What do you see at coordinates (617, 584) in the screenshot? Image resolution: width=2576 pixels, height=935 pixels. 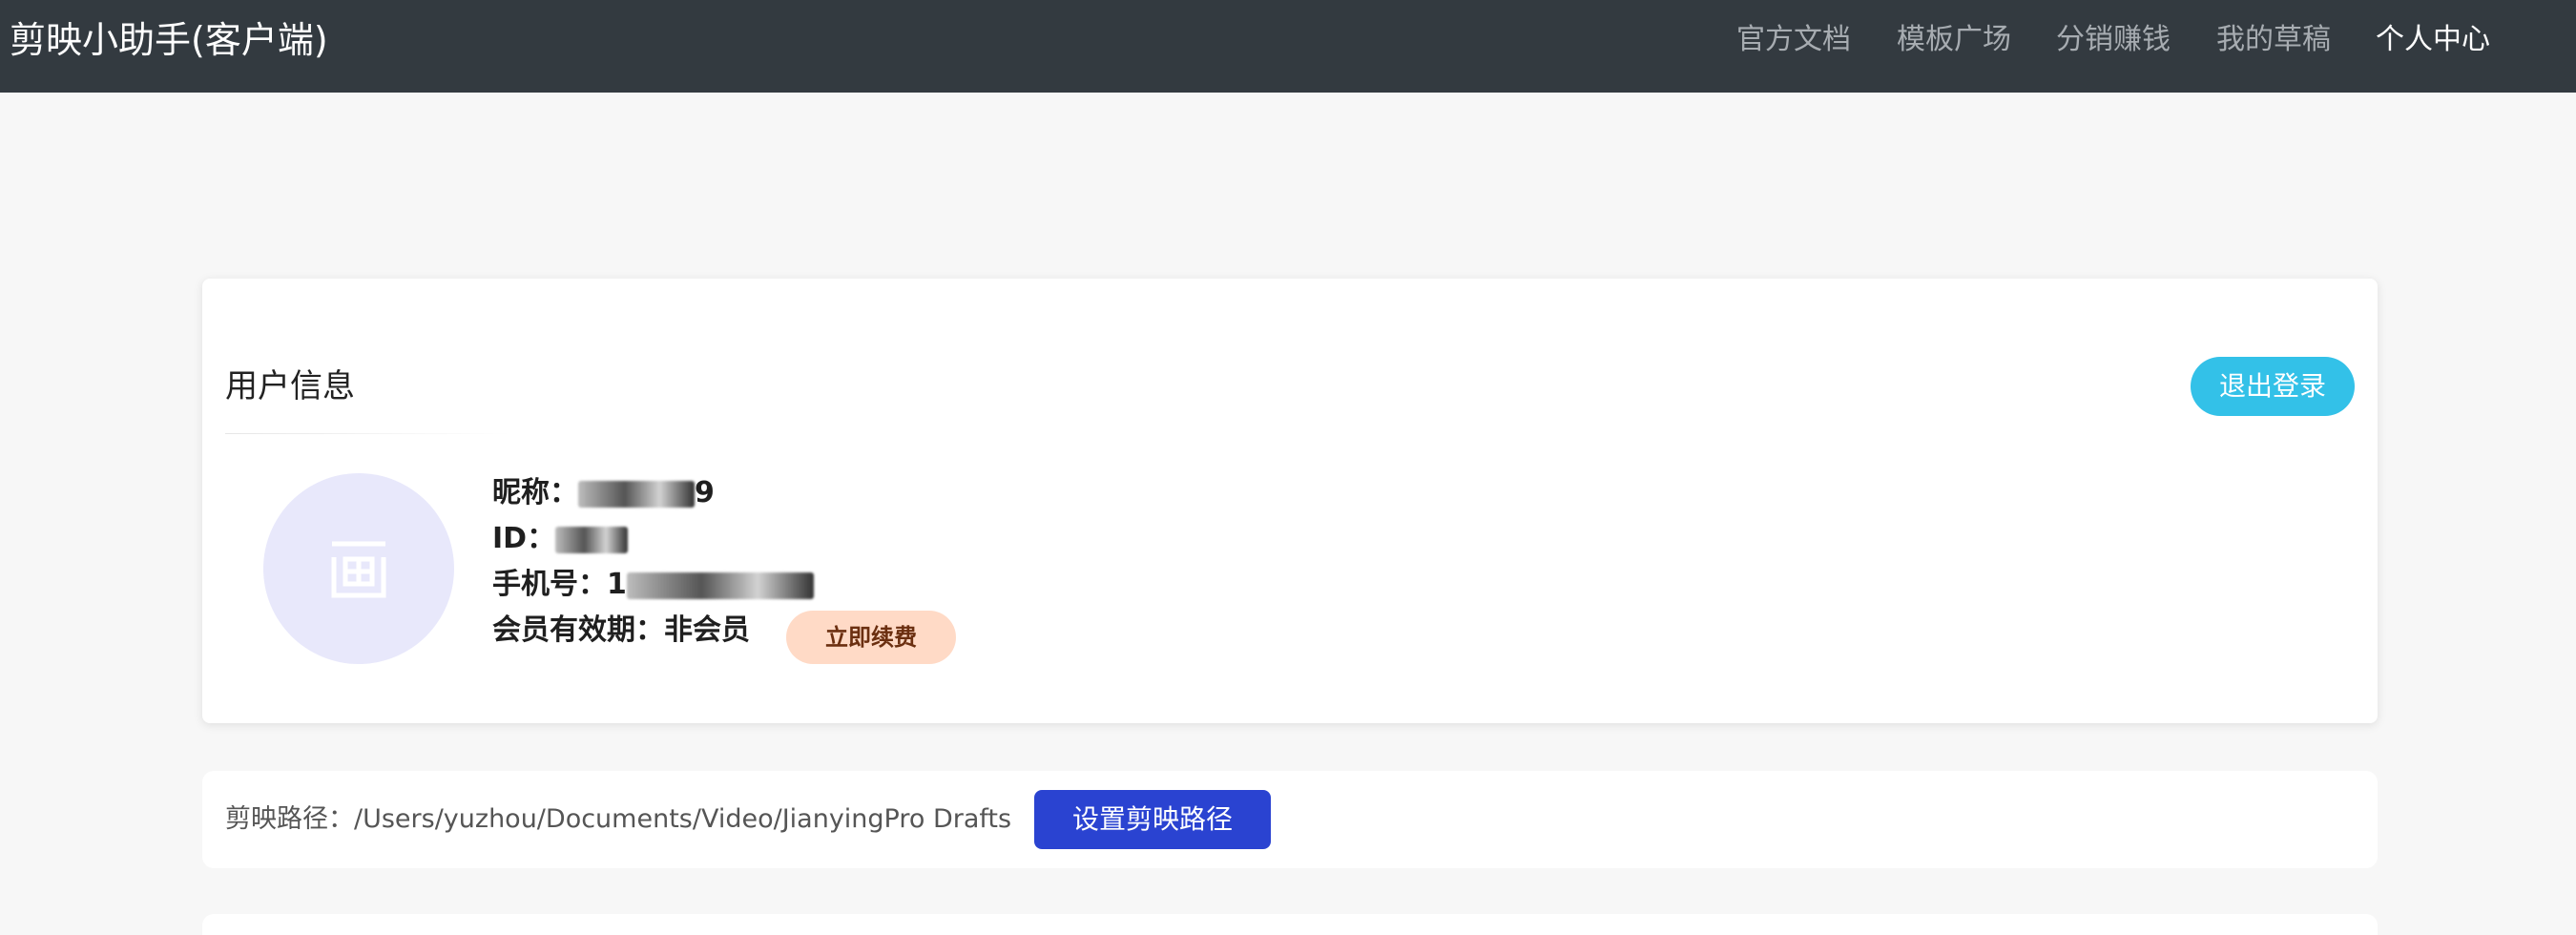 I see `phone-value: 1` at bounding box center [617, 584].